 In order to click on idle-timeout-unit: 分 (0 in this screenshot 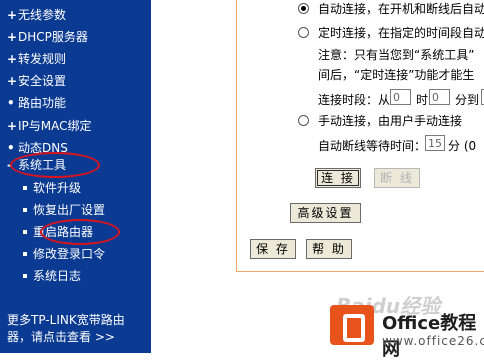, I will do `click(462, 146)`.